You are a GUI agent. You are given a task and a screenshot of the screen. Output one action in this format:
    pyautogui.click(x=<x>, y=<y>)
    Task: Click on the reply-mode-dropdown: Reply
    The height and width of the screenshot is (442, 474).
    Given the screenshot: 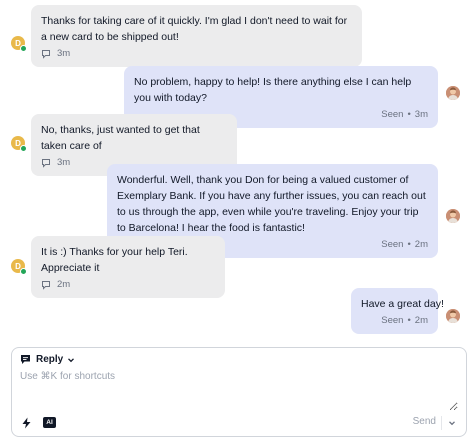 What is the action you would take?
    pyautogui.click(x=50, y=359)
    